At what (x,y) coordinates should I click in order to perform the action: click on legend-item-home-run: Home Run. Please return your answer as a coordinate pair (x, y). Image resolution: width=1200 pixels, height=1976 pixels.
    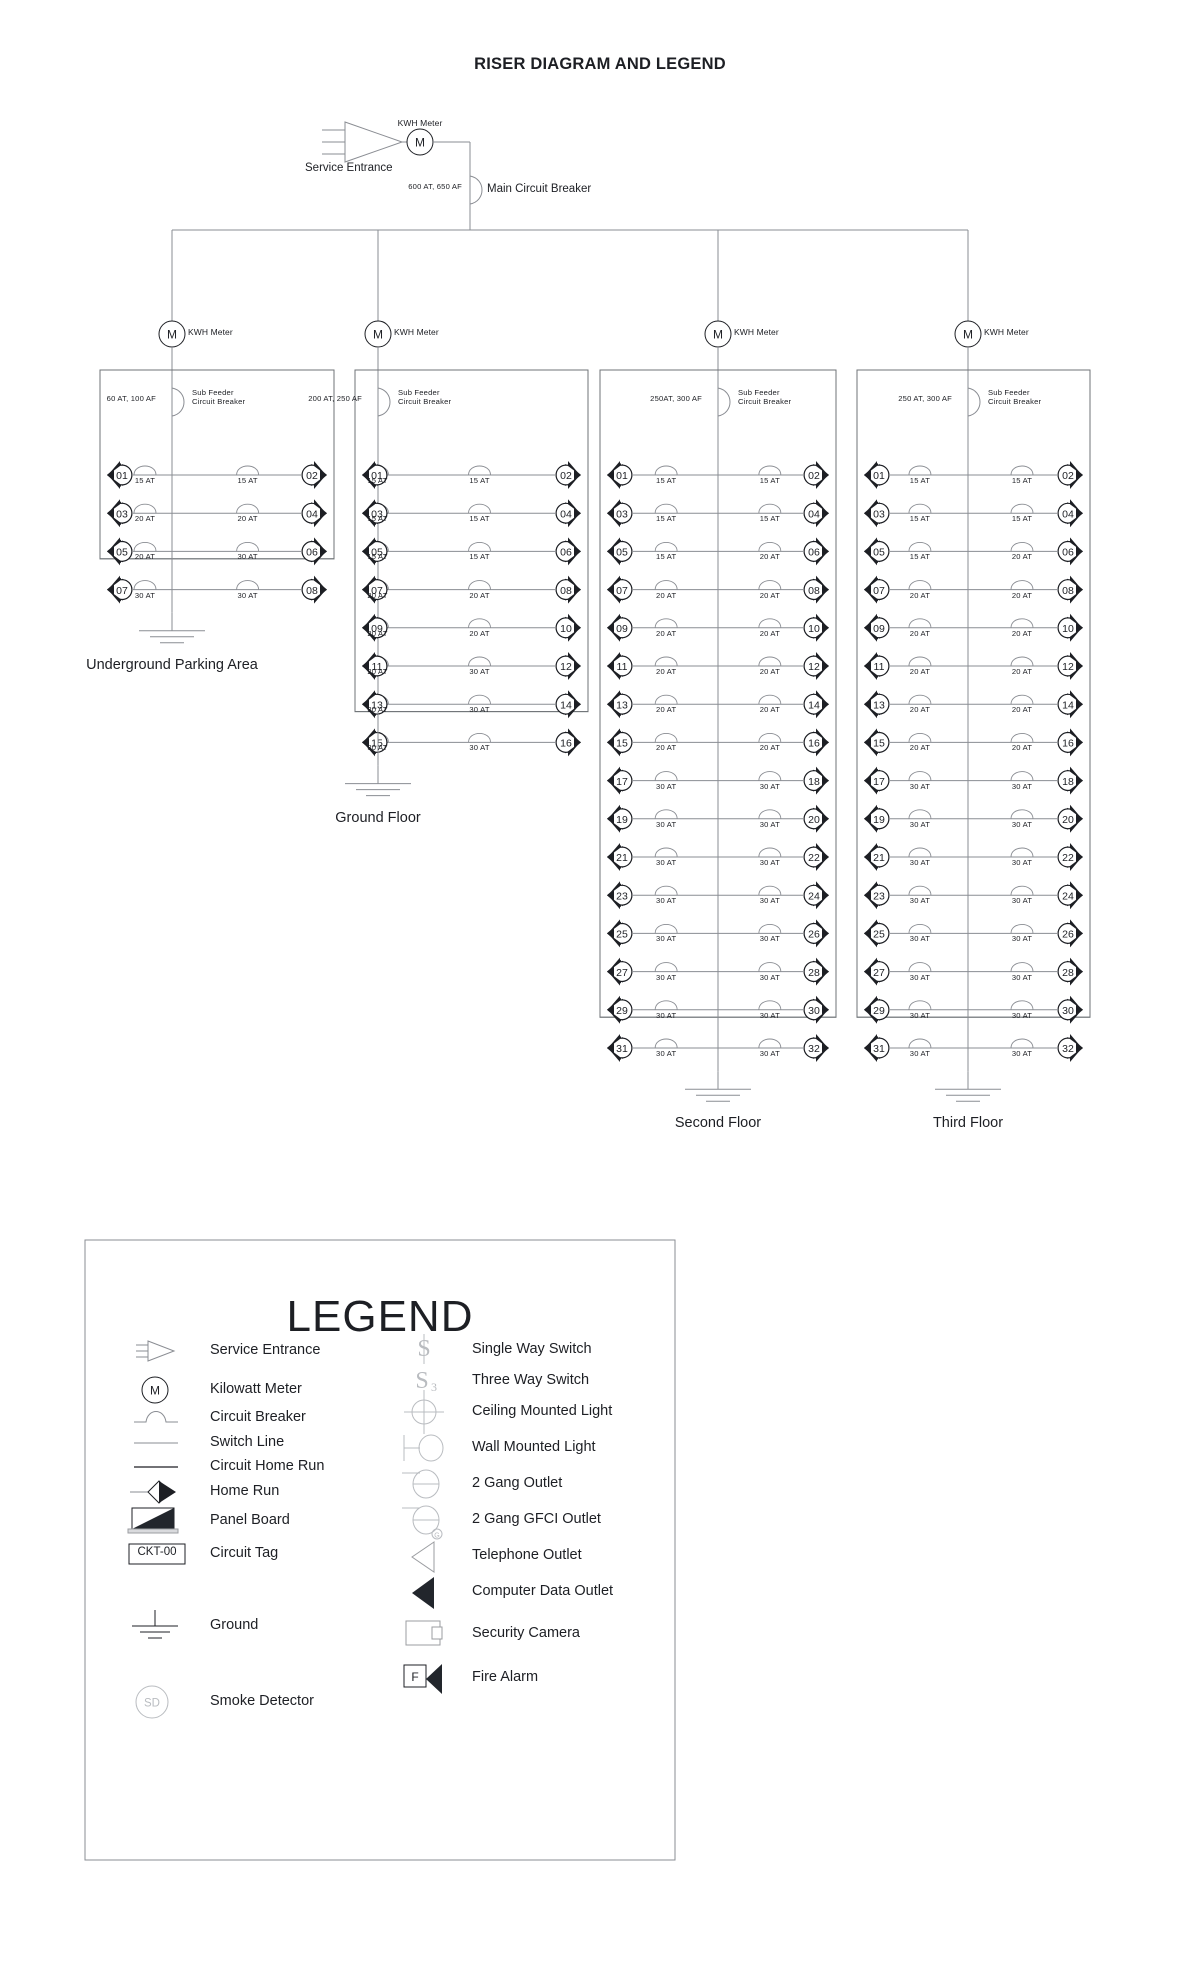
    Looking at the image, I should click on (245, 1491).